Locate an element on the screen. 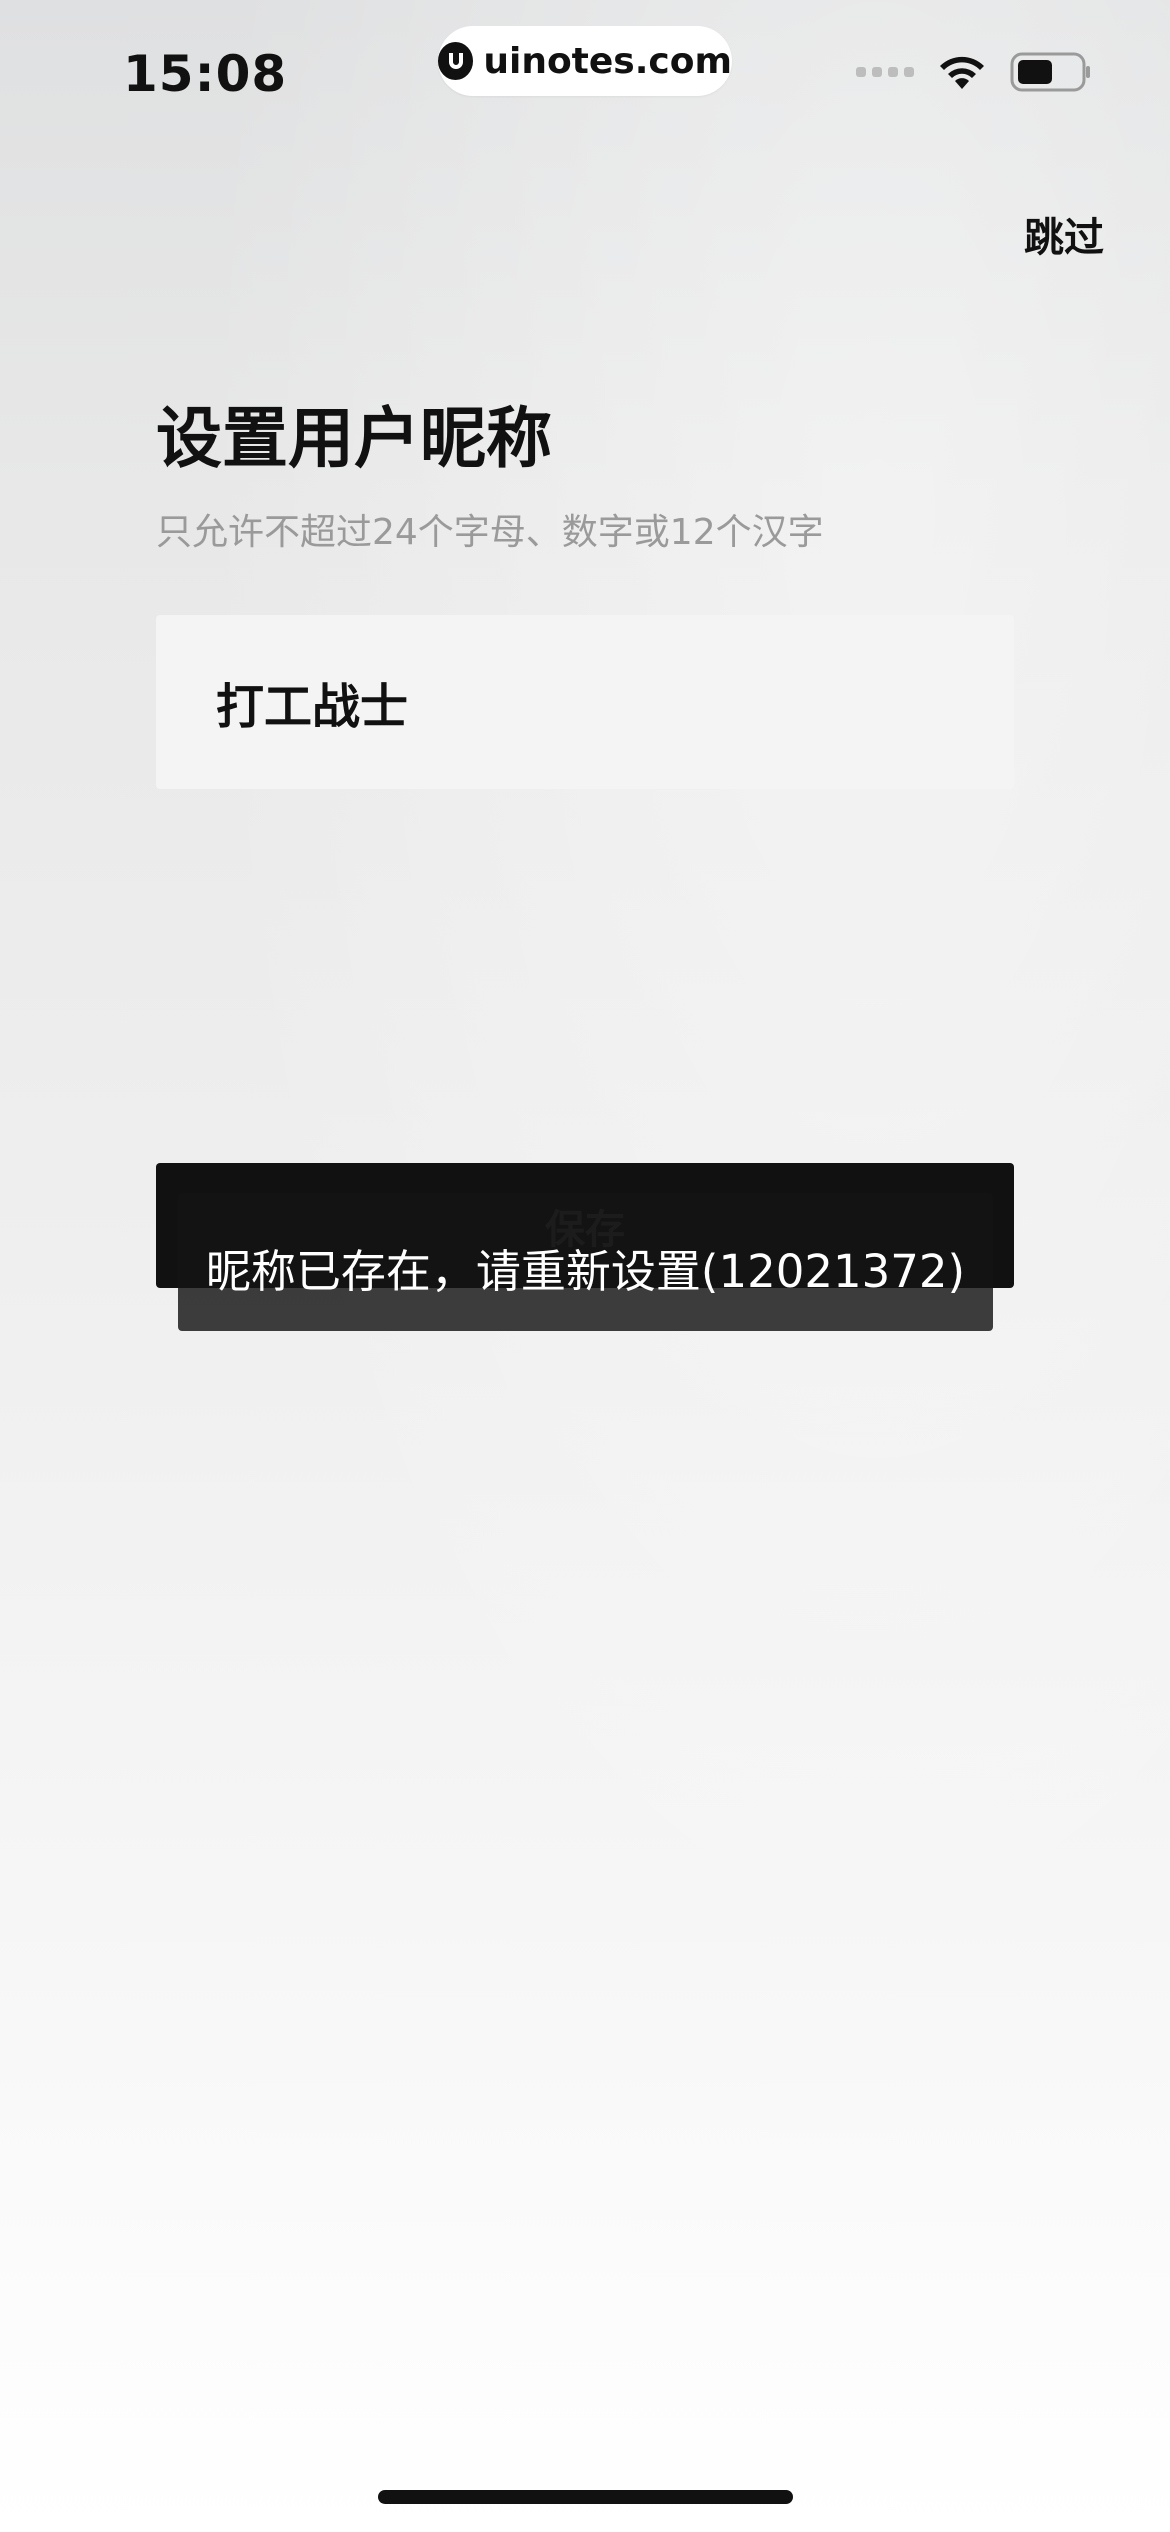 This screenshot has height=2532, width=1170. brand-pill: uinotes.com is located at coordinates (585, 61).